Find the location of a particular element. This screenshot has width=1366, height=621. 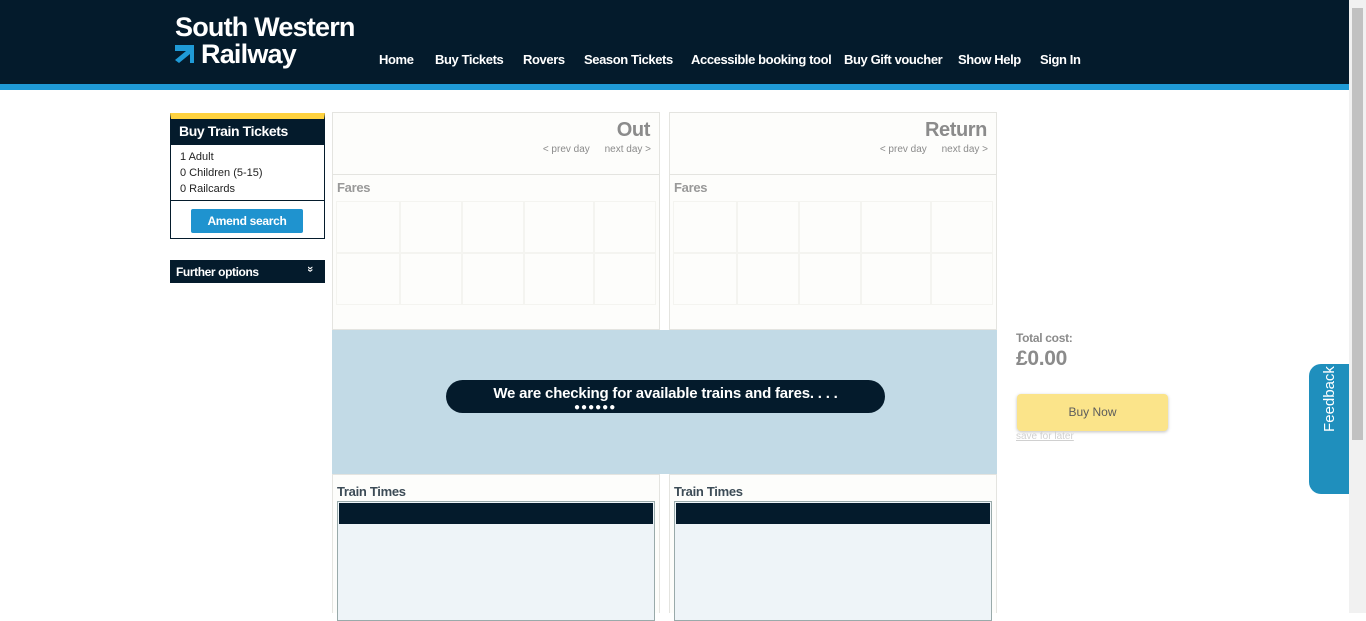

adults-count: 1 Adult is located at coordinates (197, 157).